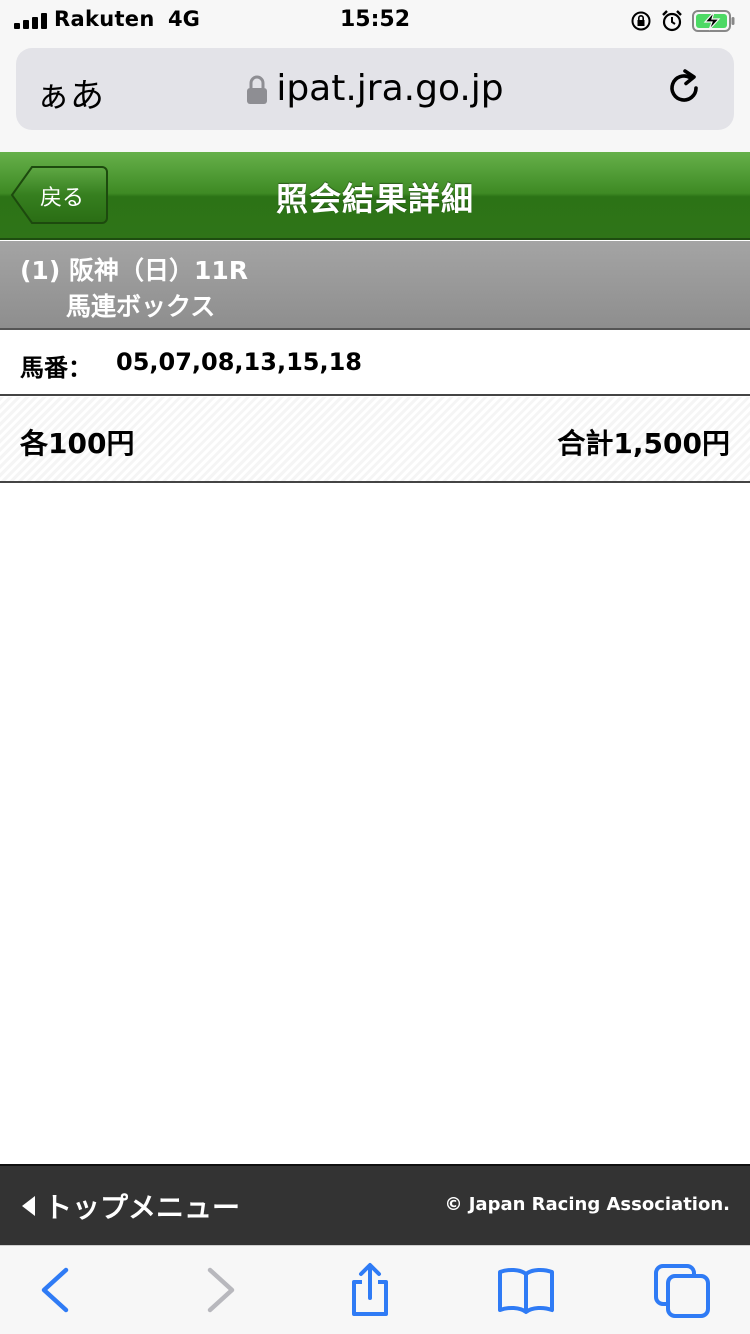  What do you see at coordinates (141, 306) in the screenshot?
I see `bet-type: 馬連ボックス` at bounding box center [141, 306].